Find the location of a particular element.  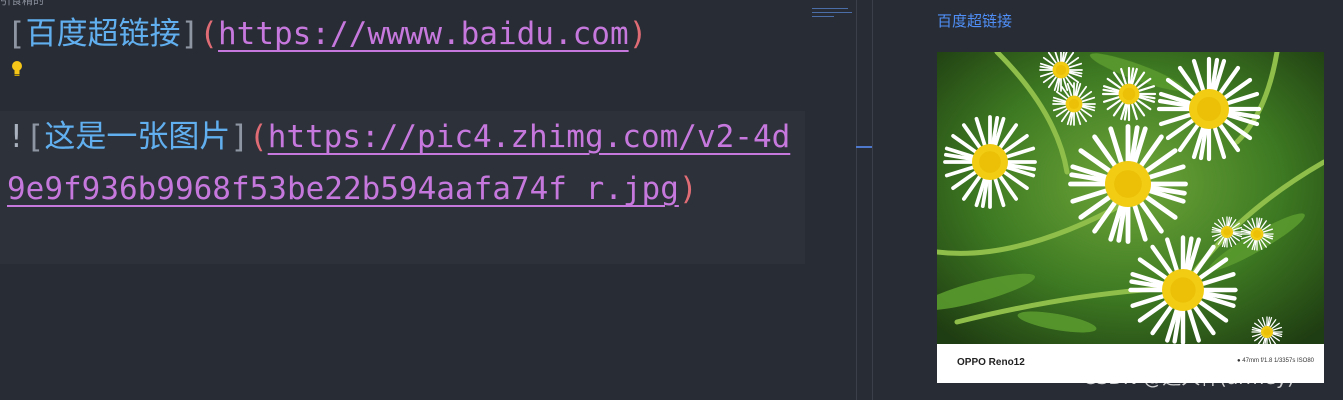

link-url: https://wwww.baidu.com is located at coordinates (423, 34).